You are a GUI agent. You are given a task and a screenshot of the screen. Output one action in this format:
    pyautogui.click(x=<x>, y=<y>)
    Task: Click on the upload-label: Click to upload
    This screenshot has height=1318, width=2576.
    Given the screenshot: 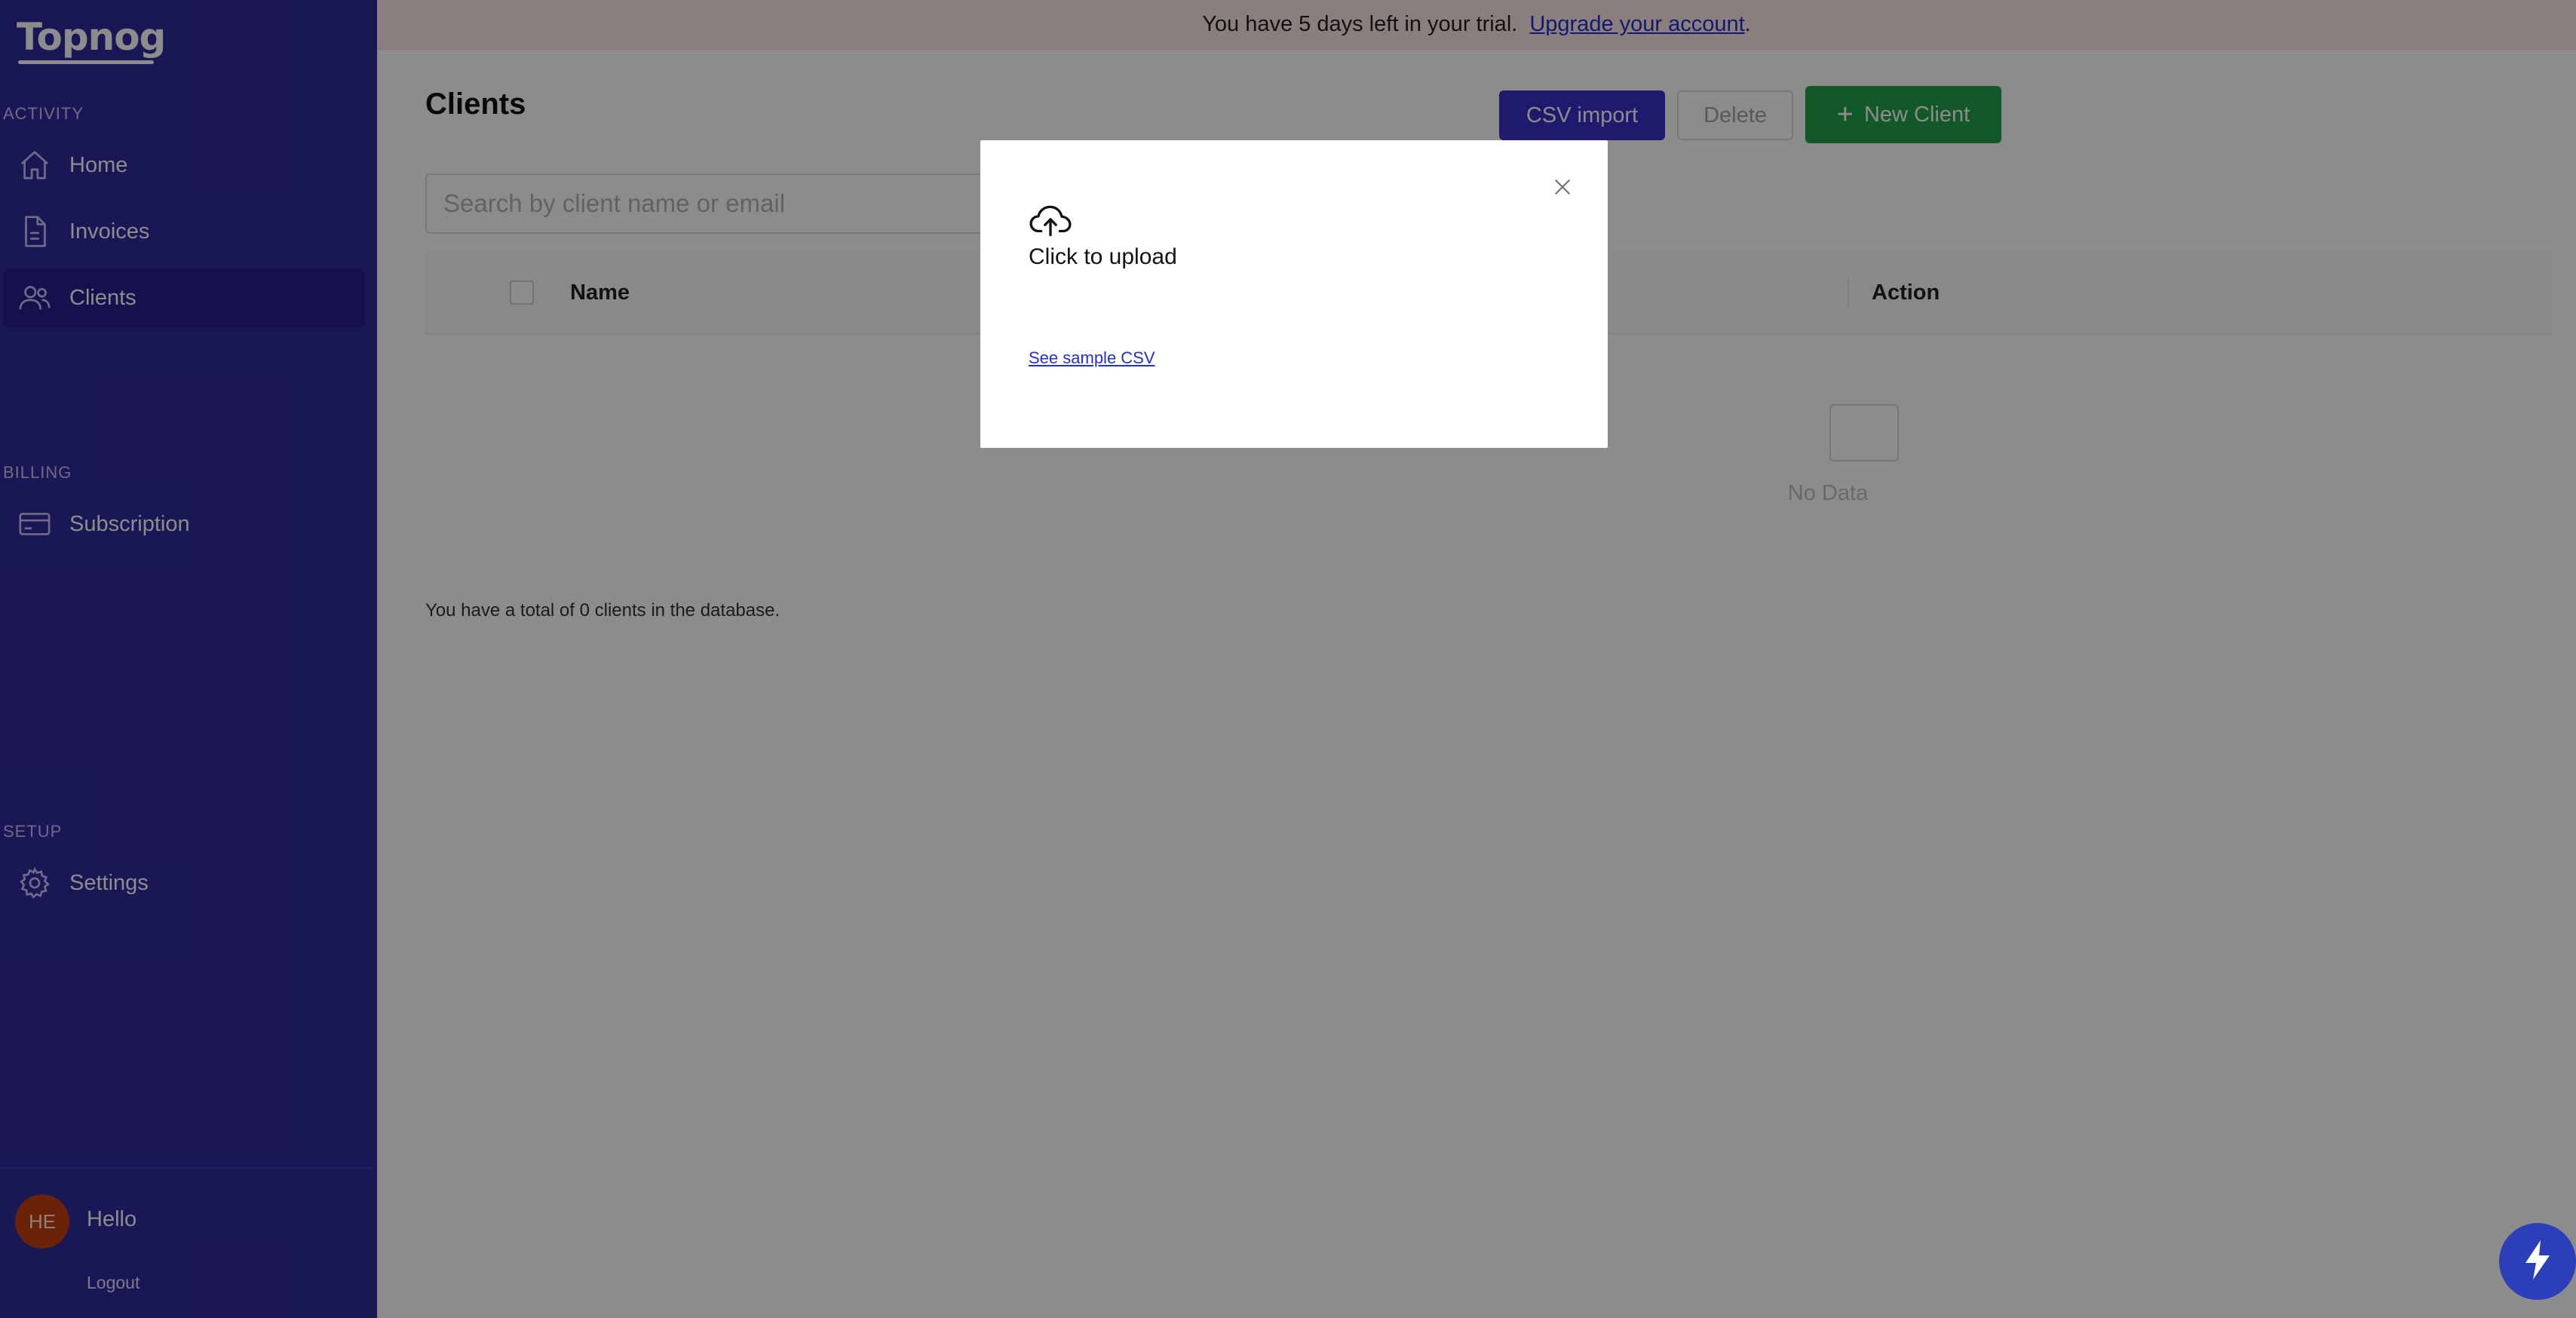 What is the action you would take?
    pyautogui.click(x=1103, y=256)
    